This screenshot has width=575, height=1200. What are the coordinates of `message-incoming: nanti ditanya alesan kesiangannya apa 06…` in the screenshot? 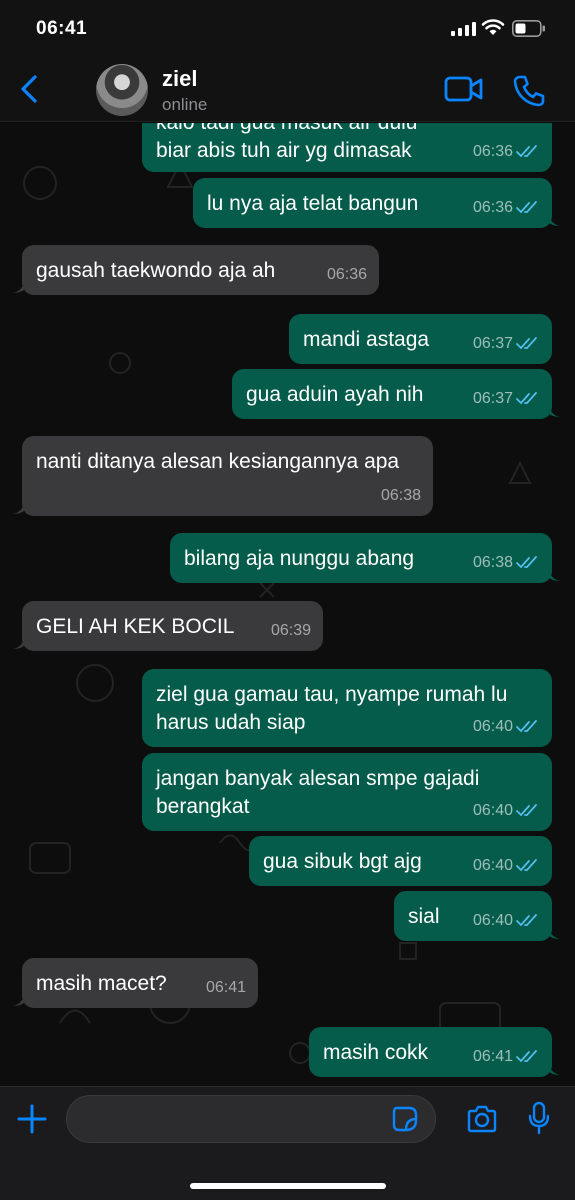 It's located at (227, 476).